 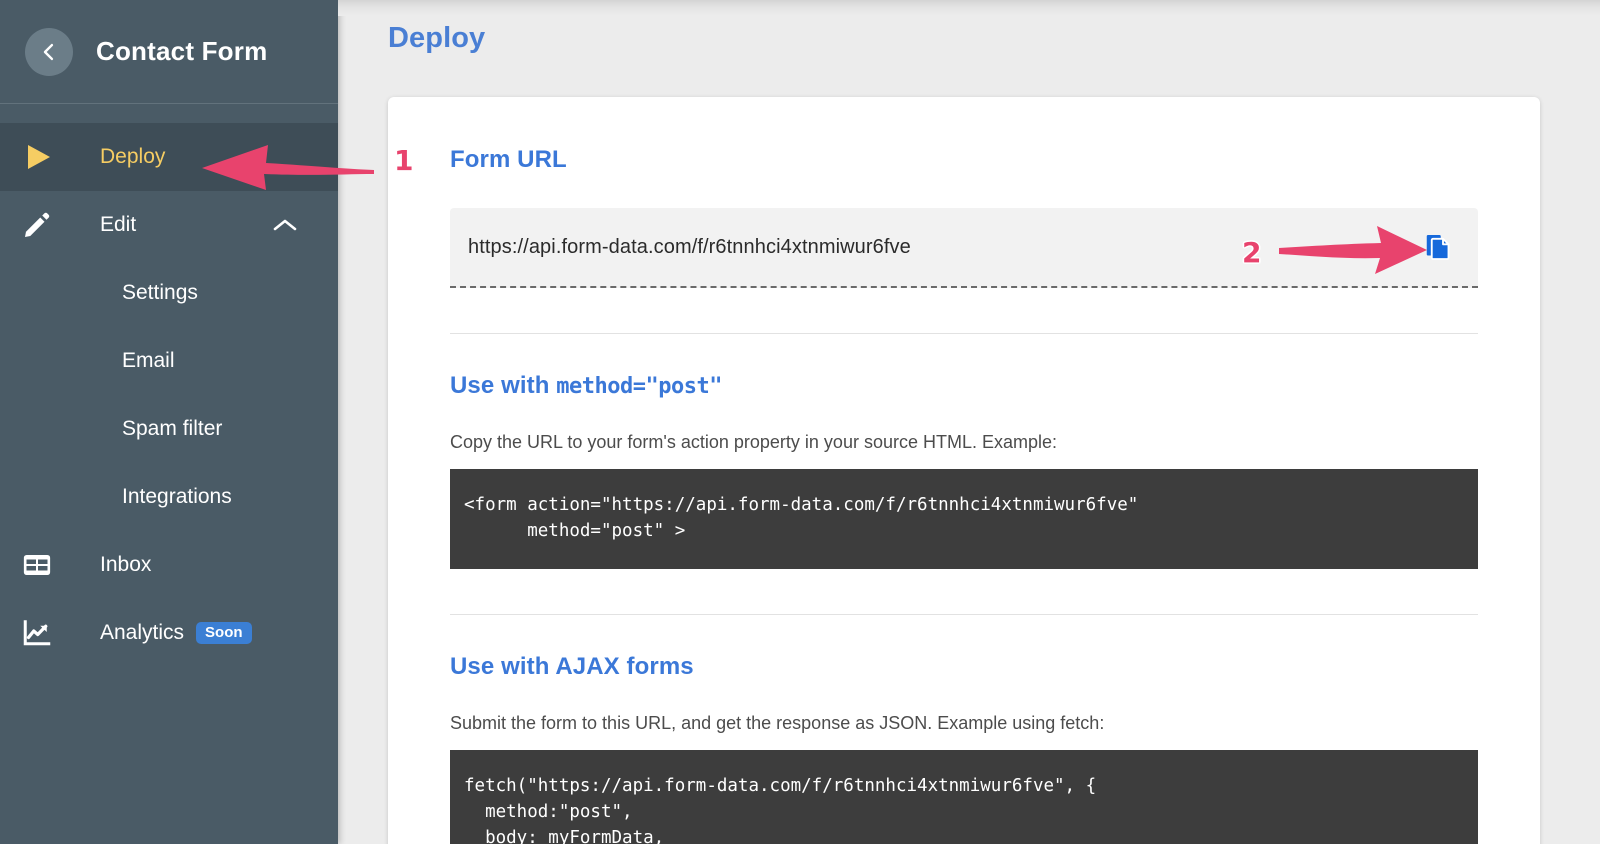 I want to click on chevron-left-icon, so click(x=48, y=51).